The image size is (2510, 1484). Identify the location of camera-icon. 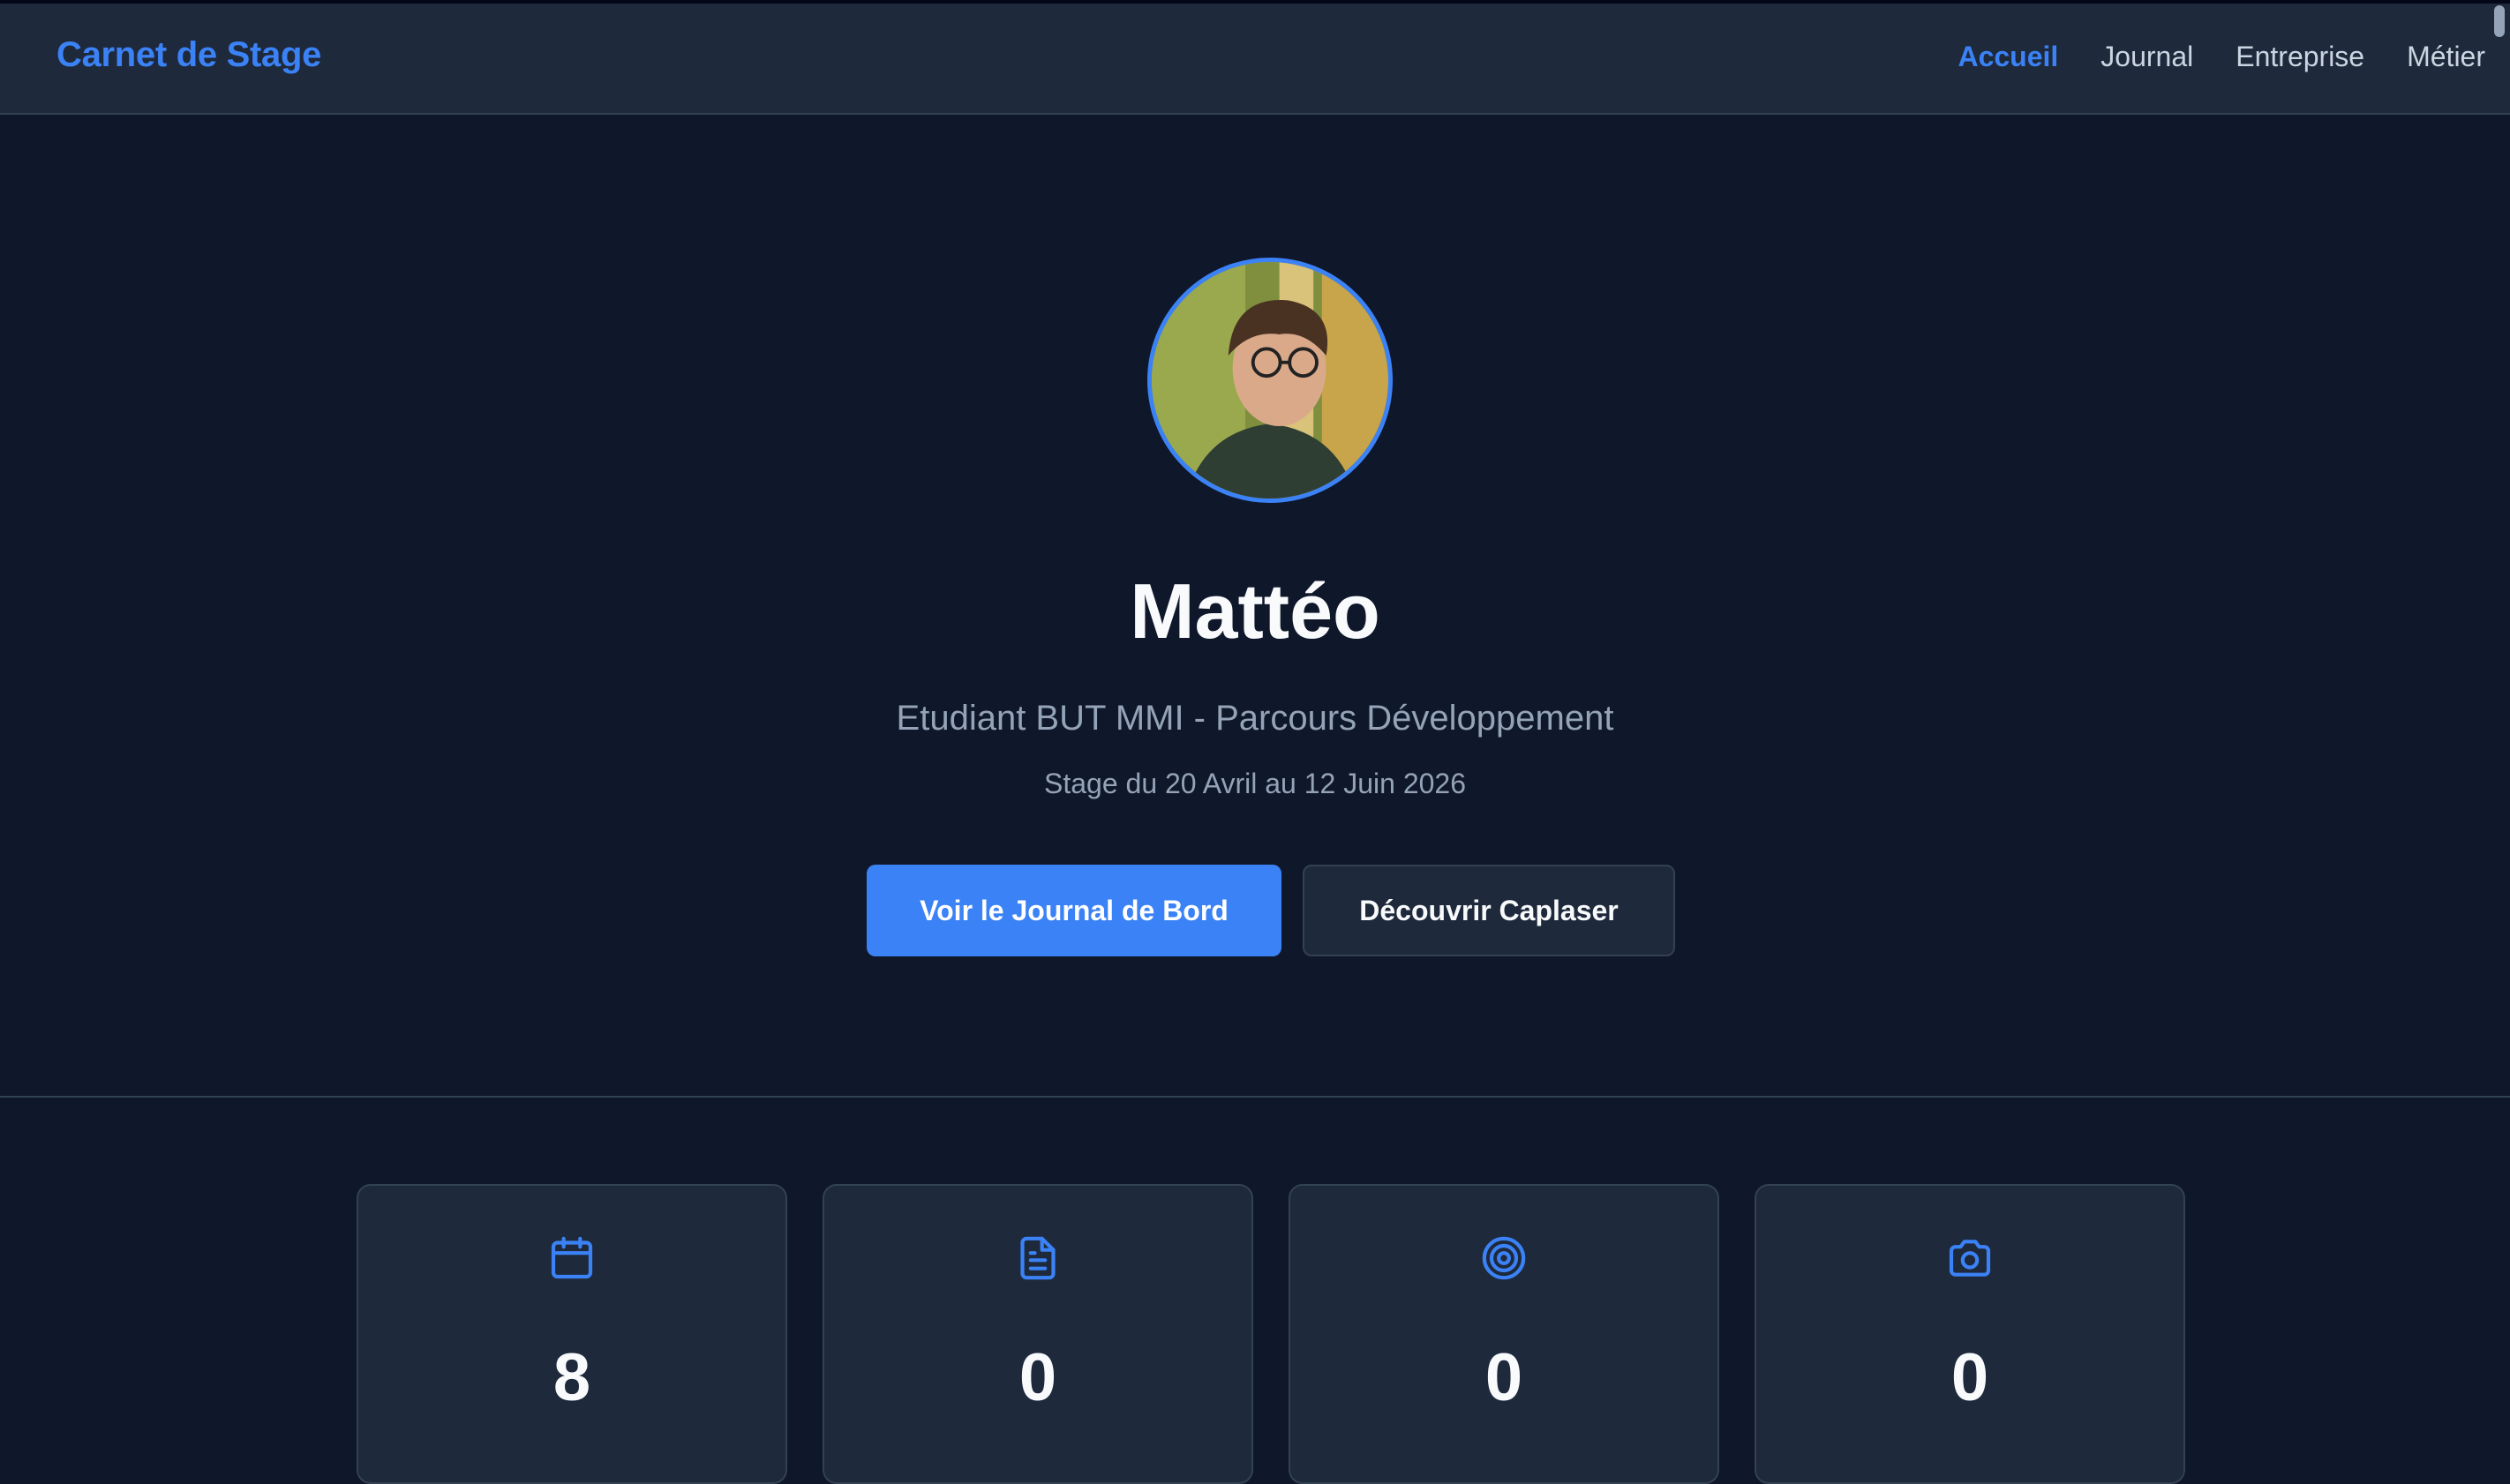
(1970, 1258).